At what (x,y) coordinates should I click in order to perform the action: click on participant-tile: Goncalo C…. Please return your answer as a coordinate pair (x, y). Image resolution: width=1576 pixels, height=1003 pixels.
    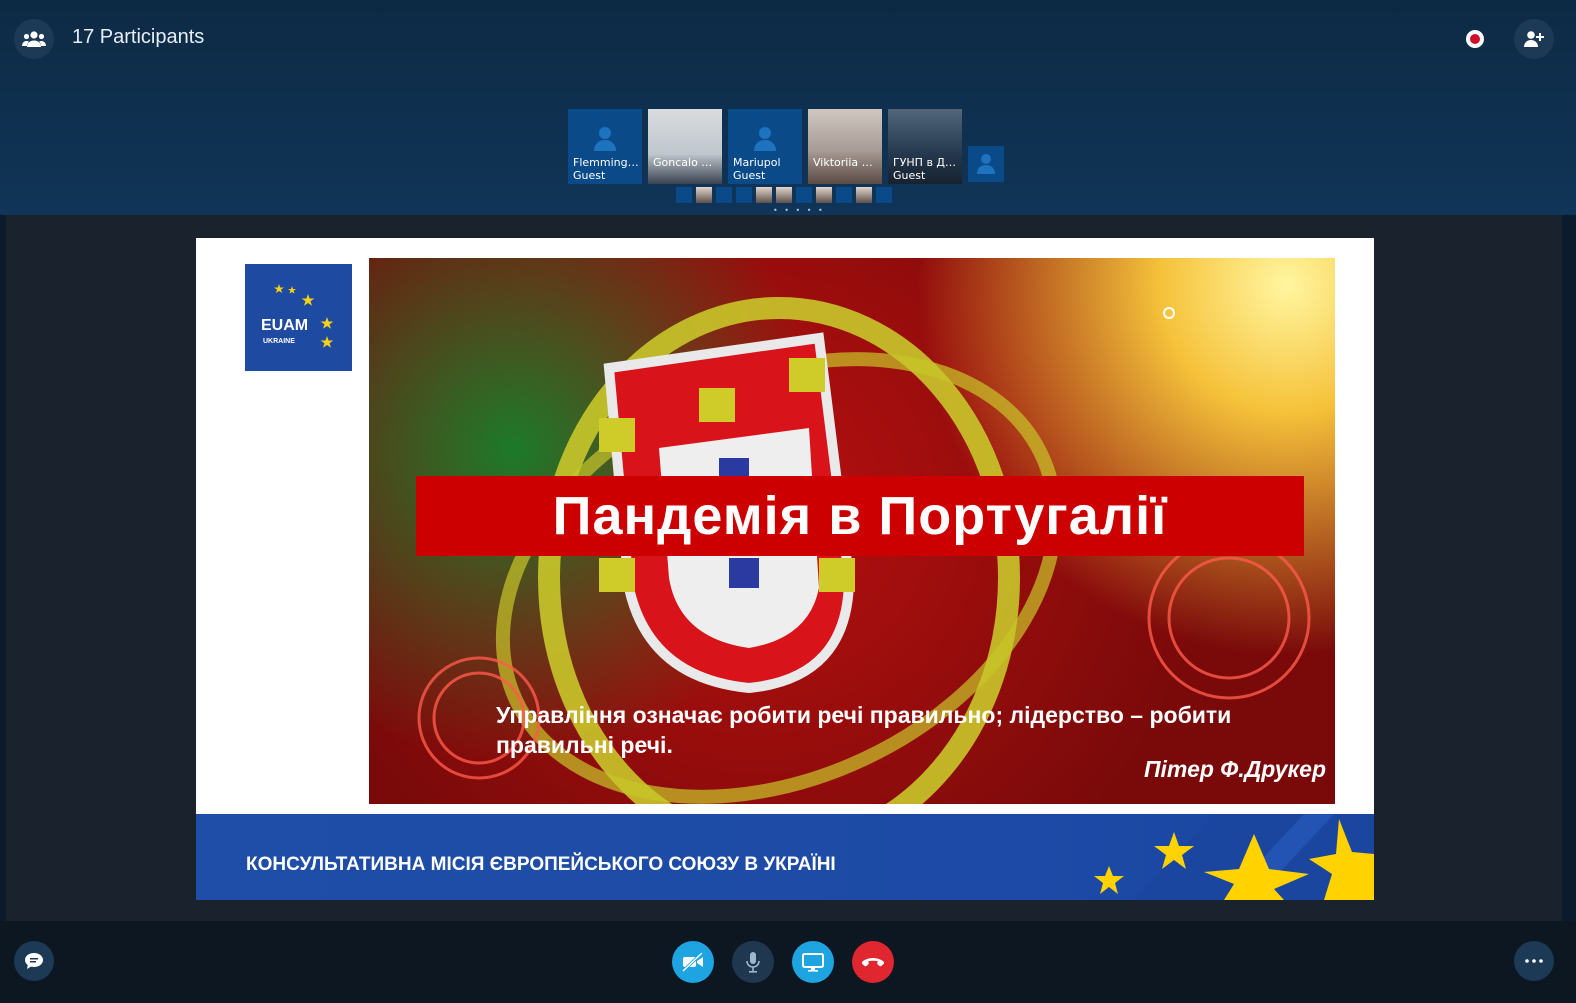
    Looking at the image, I should click on (685, 146).